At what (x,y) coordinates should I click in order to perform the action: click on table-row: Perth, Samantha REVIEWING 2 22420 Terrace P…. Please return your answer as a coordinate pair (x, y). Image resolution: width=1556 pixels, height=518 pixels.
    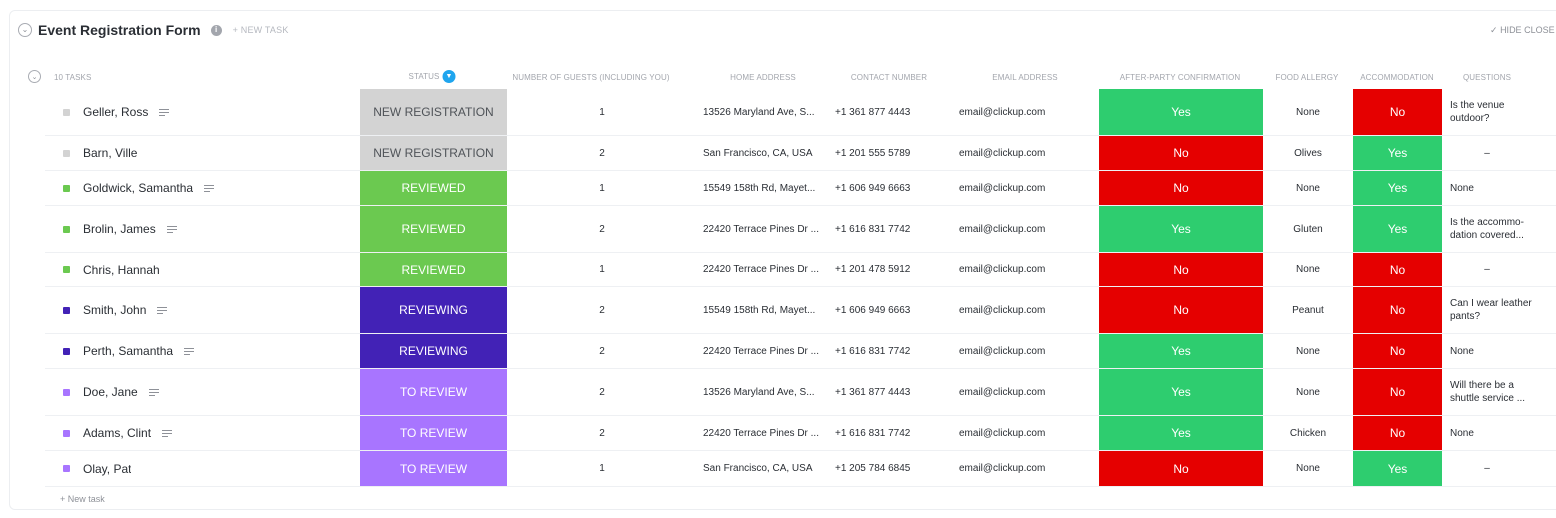
    Looking at the image, I should click on (800, 351).